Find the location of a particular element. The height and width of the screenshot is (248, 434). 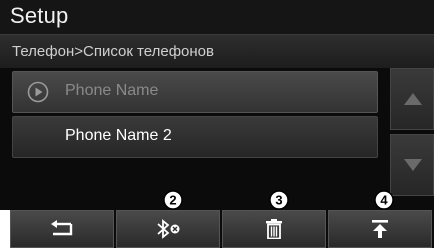

play-circle-icon is located at coordinates (38, 92).